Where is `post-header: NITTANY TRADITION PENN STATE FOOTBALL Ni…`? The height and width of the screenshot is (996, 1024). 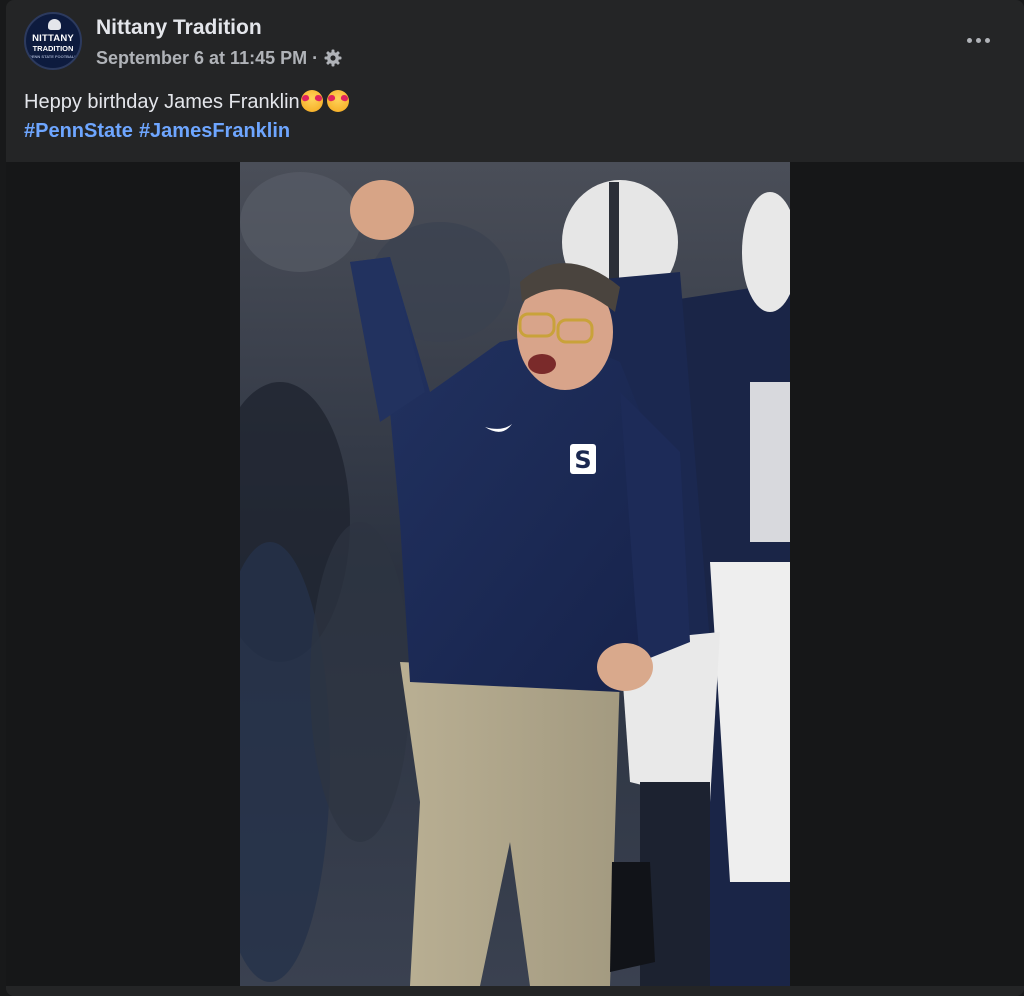 post-header: NITTANY TRADITION PENN STATE FOOTBALL Ni… is located at coordinates (515, 40).